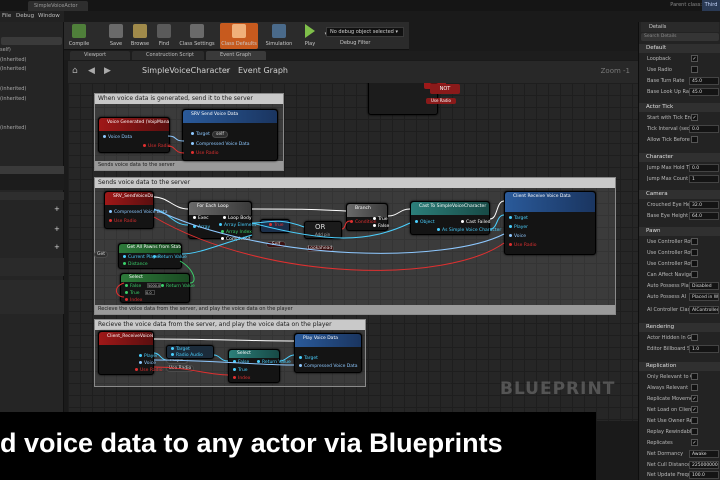 The width and height of the screenshot is (720, 480). I want to click on prop-row: Use Radio, so click(679, 70).